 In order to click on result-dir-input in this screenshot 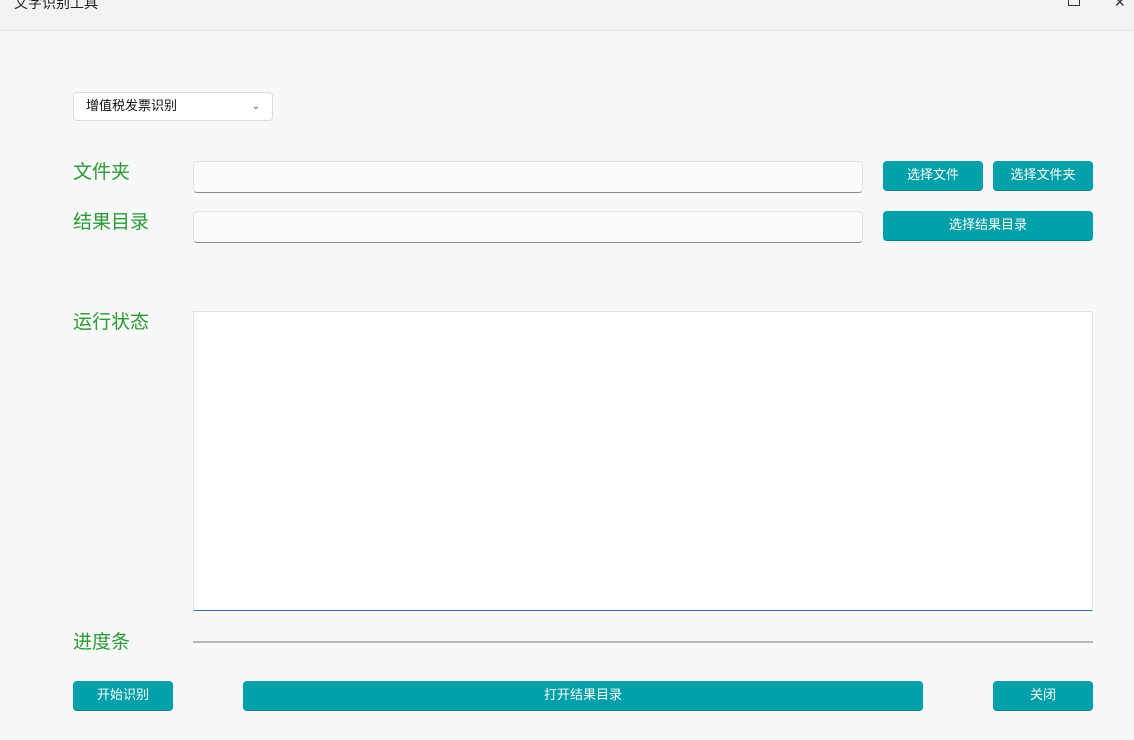, I will do `click(528, 227)`.